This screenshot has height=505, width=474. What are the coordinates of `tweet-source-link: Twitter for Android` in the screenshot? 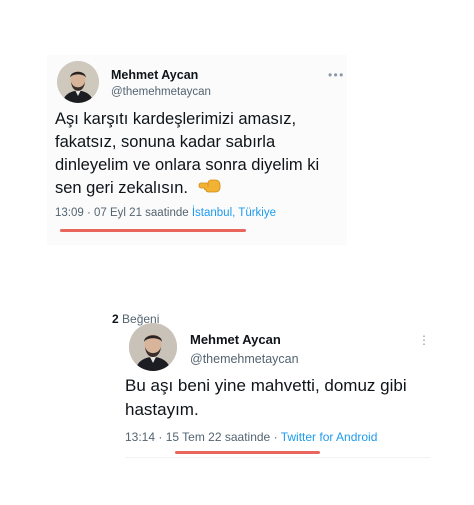 It's located at (329, 437).